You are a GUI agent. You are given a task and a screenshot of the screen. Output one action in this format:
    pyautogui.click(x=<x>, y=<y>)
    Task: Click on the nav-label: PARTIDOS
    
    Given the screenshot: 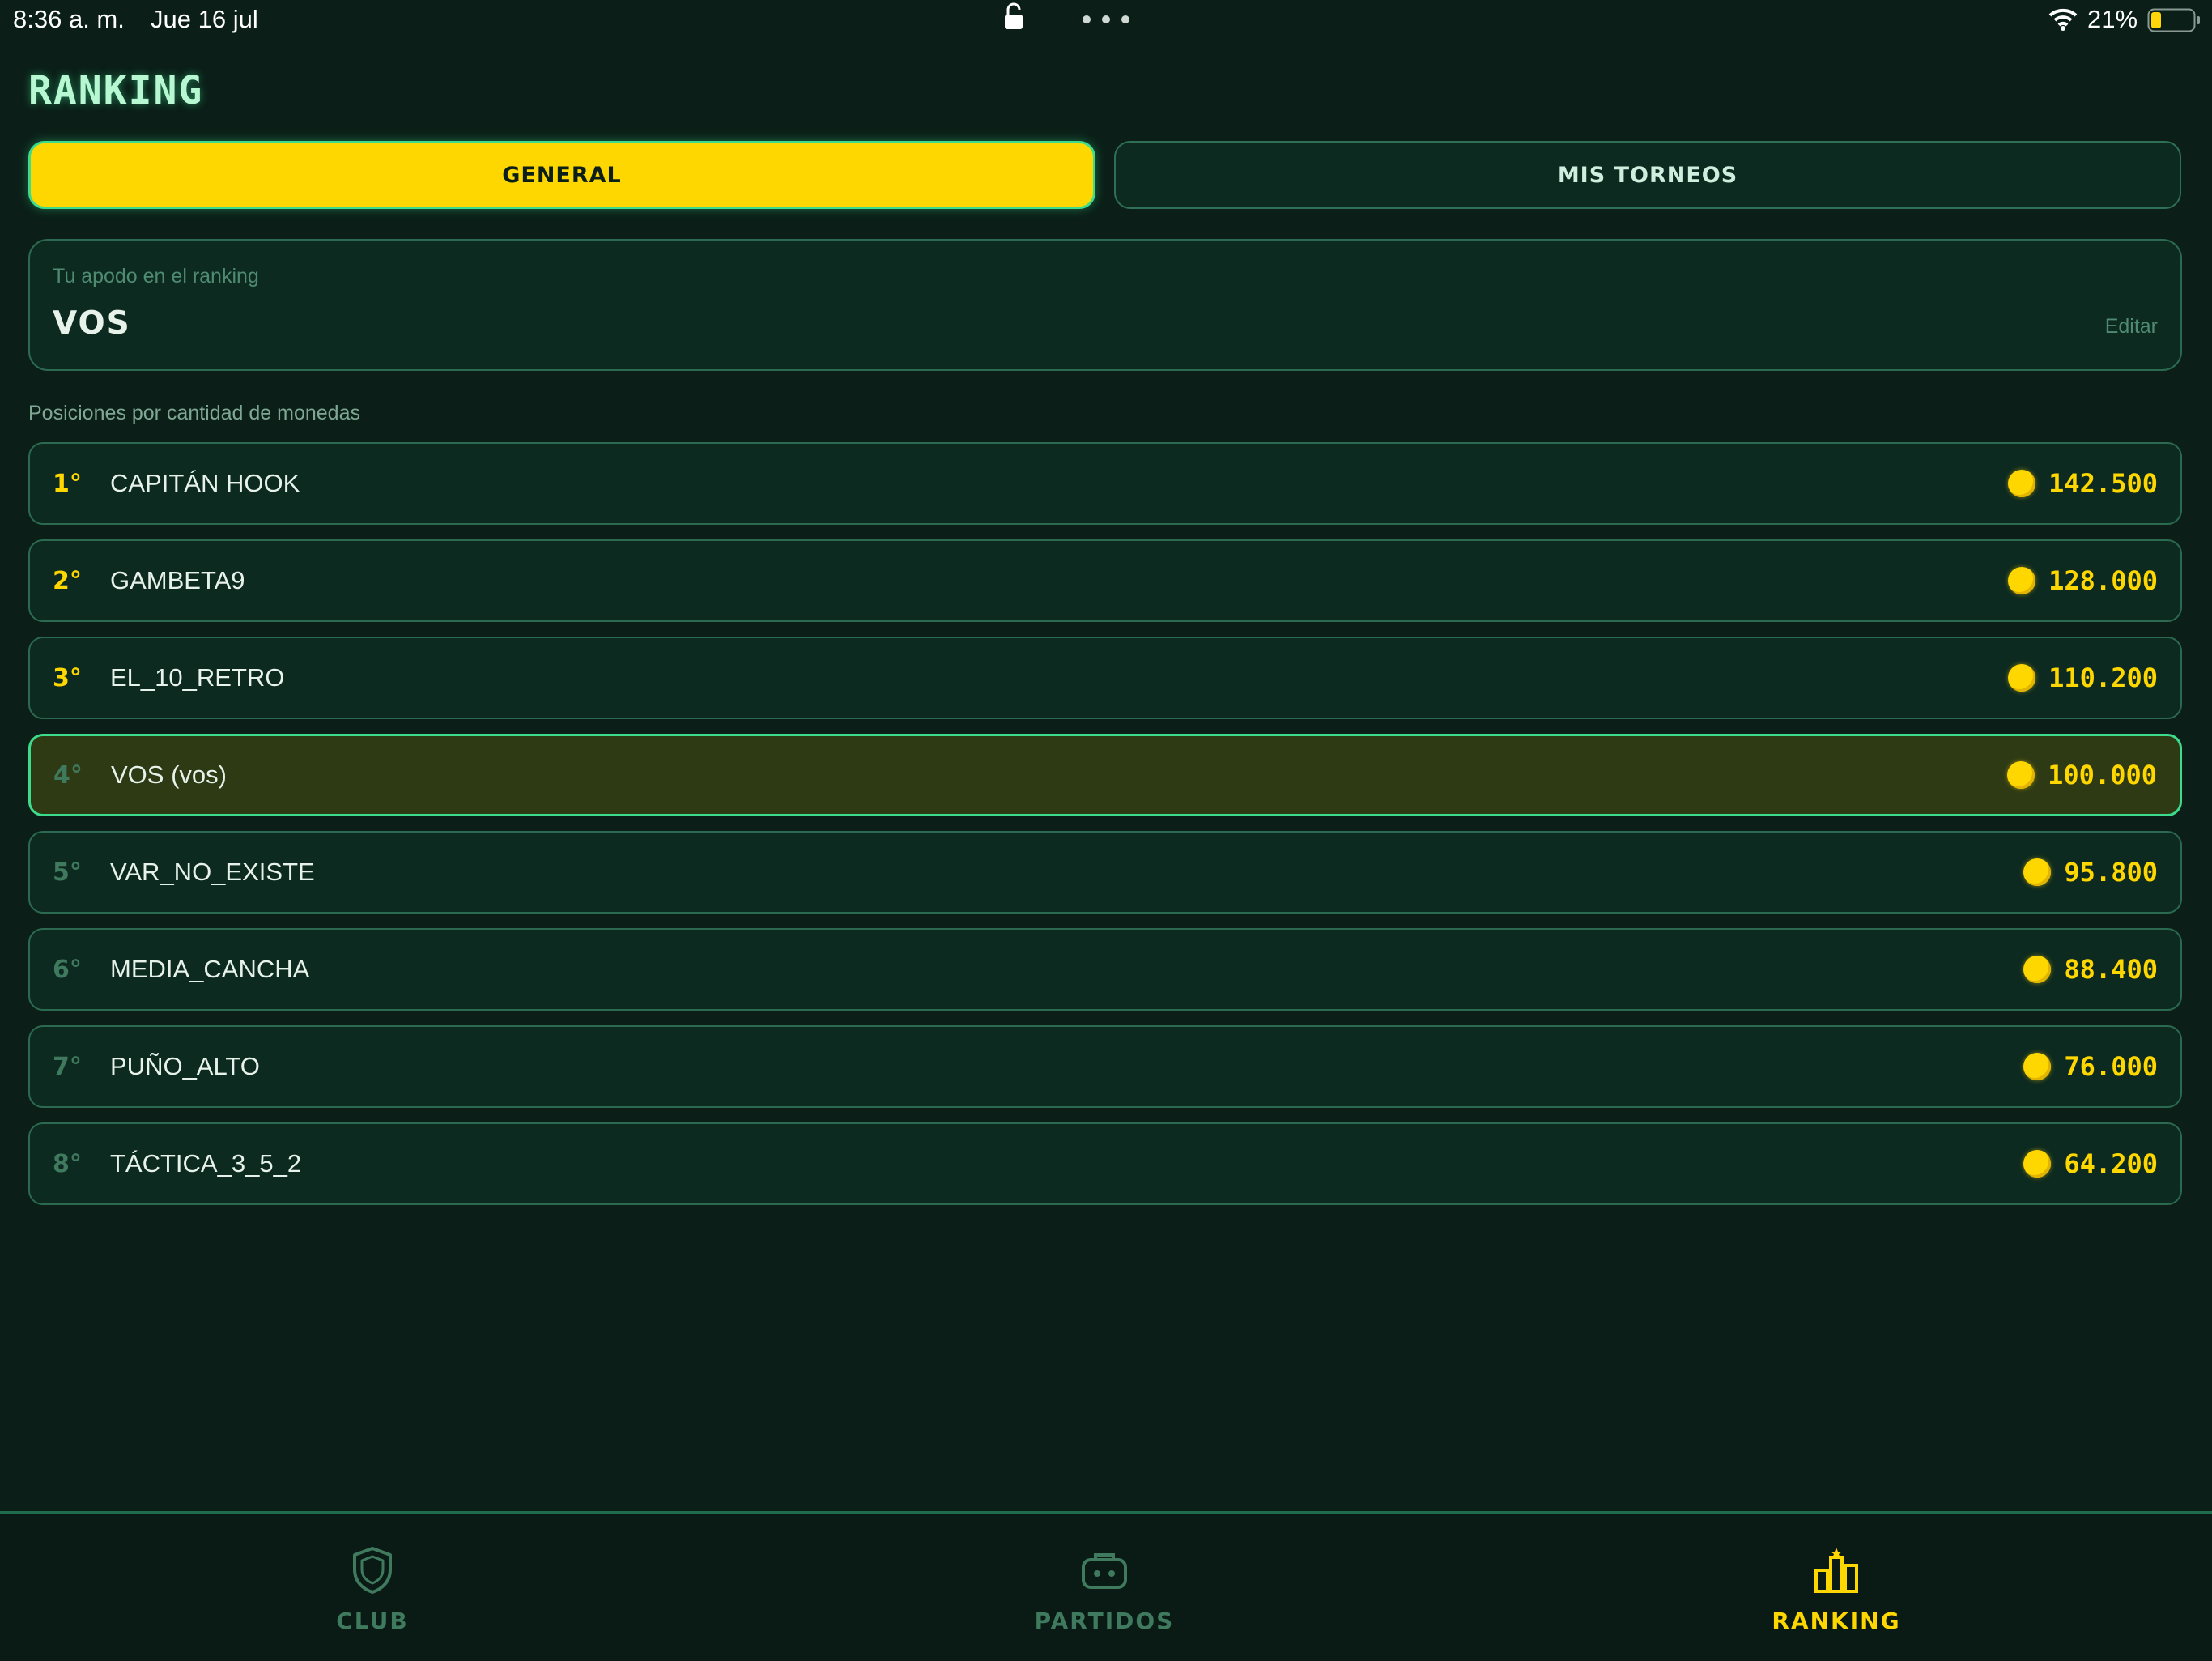 What is the action you would take?
    pyautogui.click(x=1104, y=1621)
    